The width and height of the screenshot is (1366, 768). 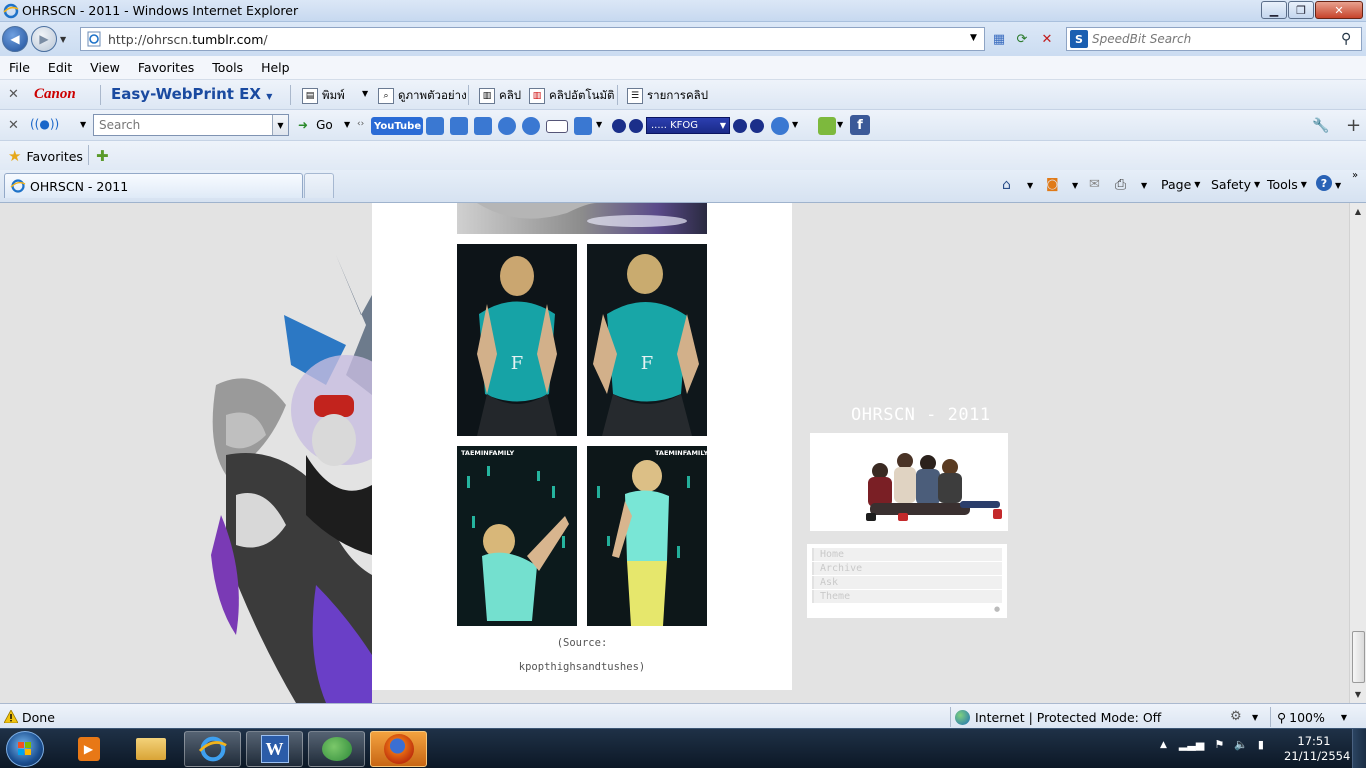 I want to click on add-toolbar-button-icon: +, so click(x=1353, y=125).